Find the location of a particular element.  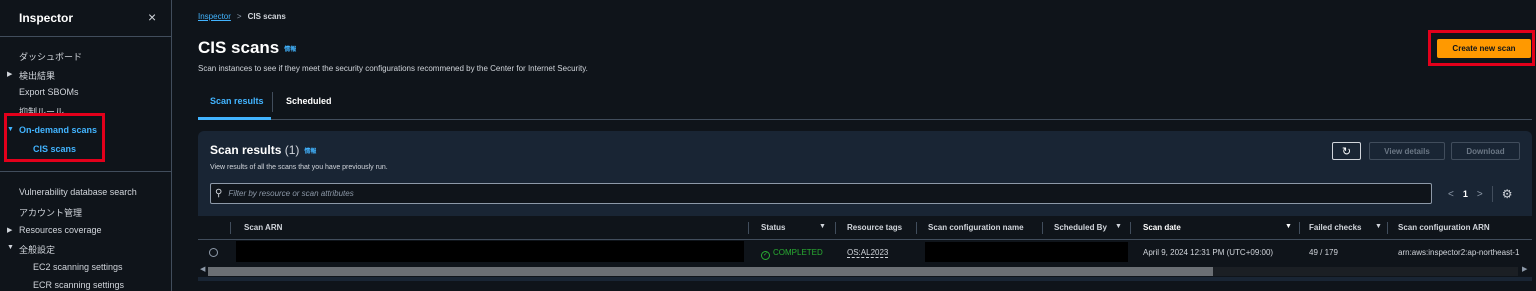

sidebar-item-vulnerability-database-search: Vulnerability database search is located at coordinates (78, 192).